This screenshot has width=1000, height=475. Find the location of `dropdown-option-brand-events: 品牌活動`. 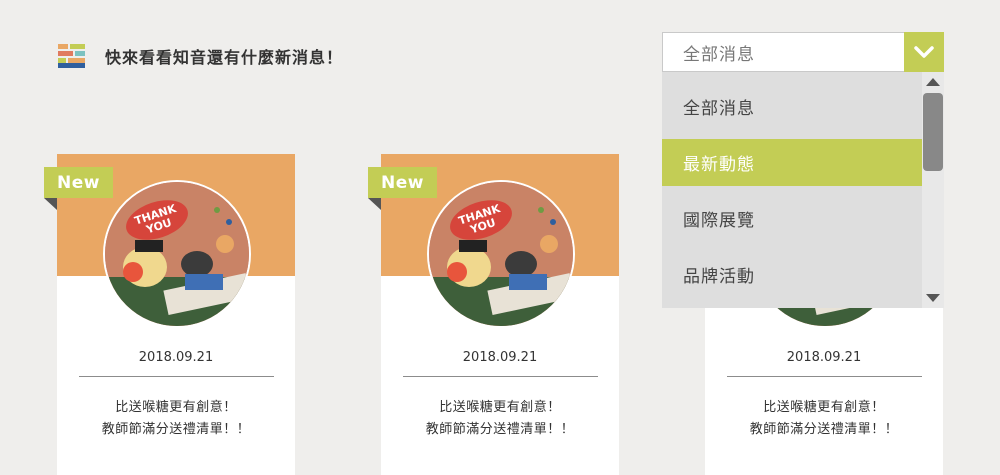

dropdown-option-brand-events: 品牌活動 is located at coordinates (792, 274).